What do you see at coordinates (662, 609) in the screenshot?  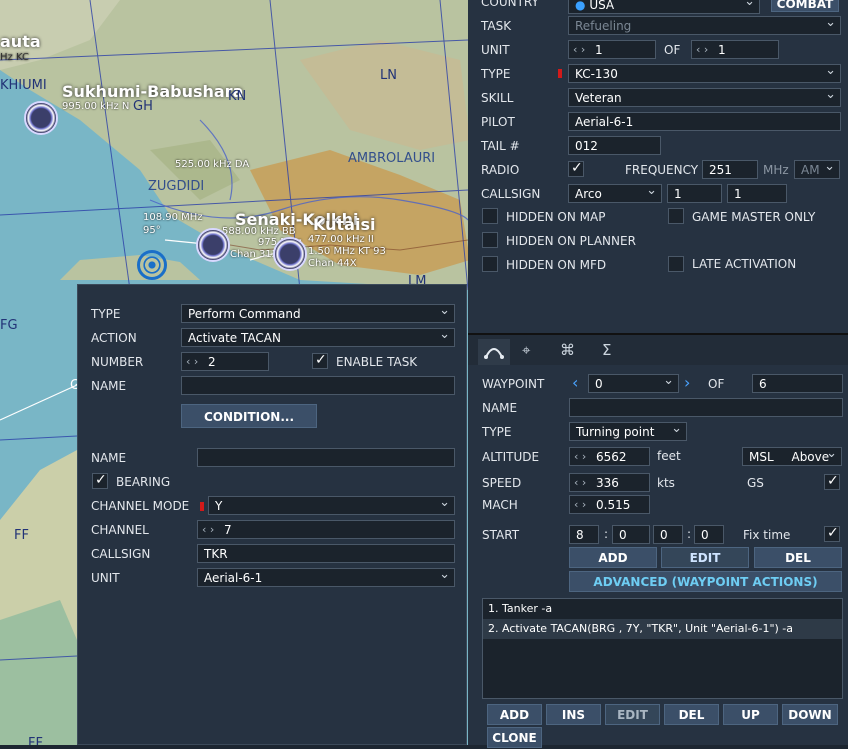 I see `list-item: 1. Tanker -a` at bounding box center [662, 609].